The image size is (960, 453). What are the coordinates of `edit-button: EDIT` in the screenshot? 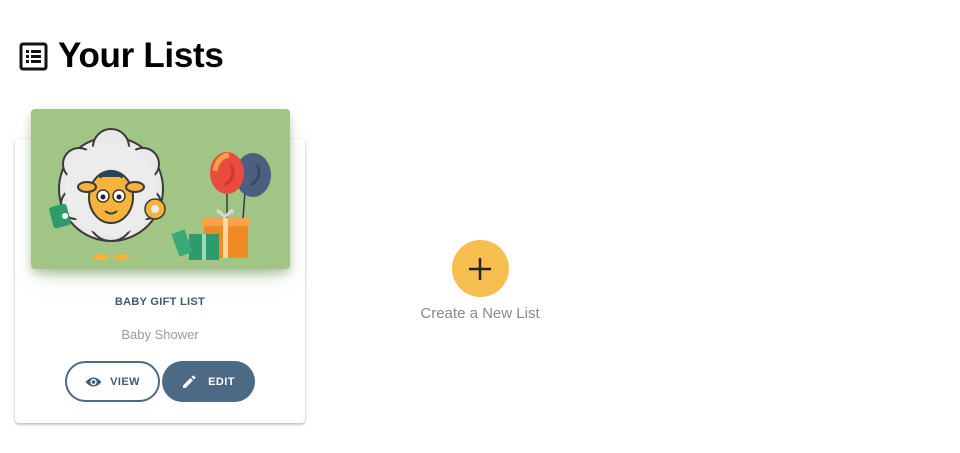 It's located at (208, 381).